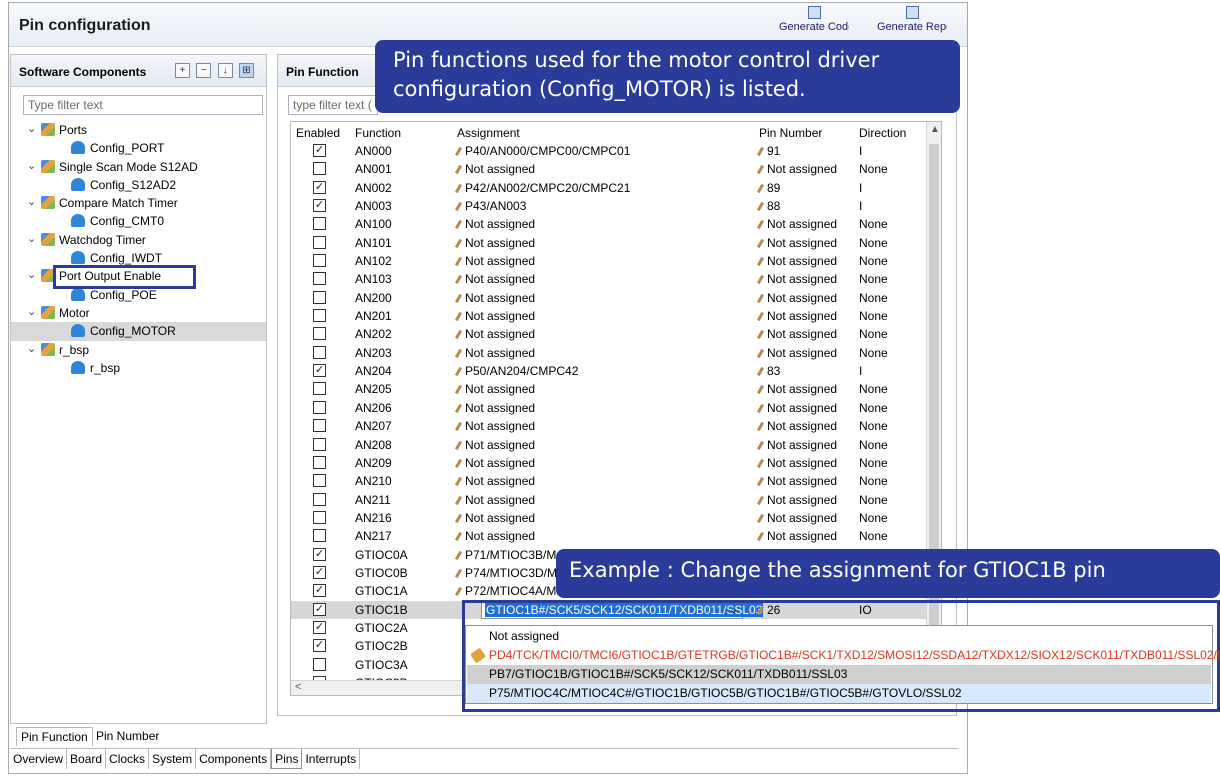 The width and height of the screenshot is (1220, 778). I want to click on tab-interrupts: Interrupts, so click(331, 759).